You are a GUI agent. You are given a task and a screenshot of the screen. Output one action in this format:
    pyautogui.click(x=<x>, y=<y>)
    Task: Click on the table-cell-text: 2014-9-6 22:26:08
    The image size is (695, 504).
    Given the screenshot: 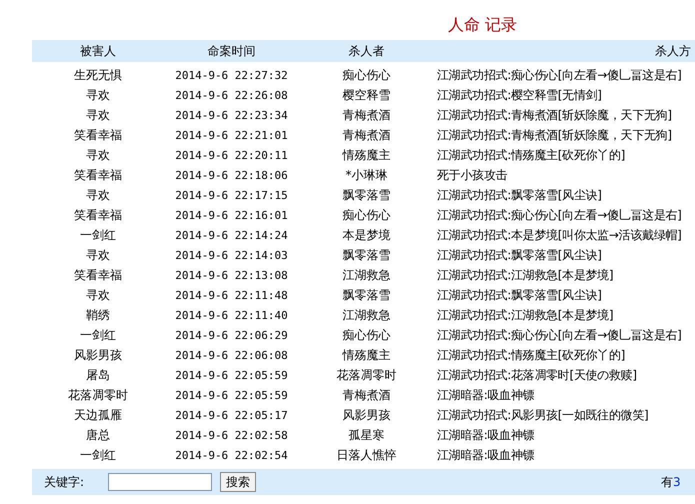 What is the action you would take?
    pyautogui.click(x=231, y=95)
    